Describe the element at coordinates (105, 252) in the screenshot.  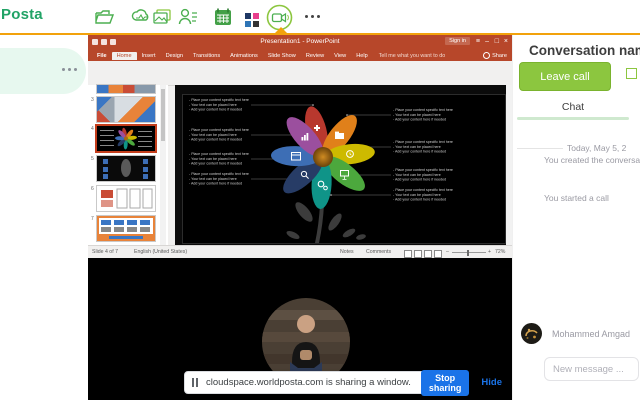
I see `slide-indicator: Slide 4 of 7` at that location.